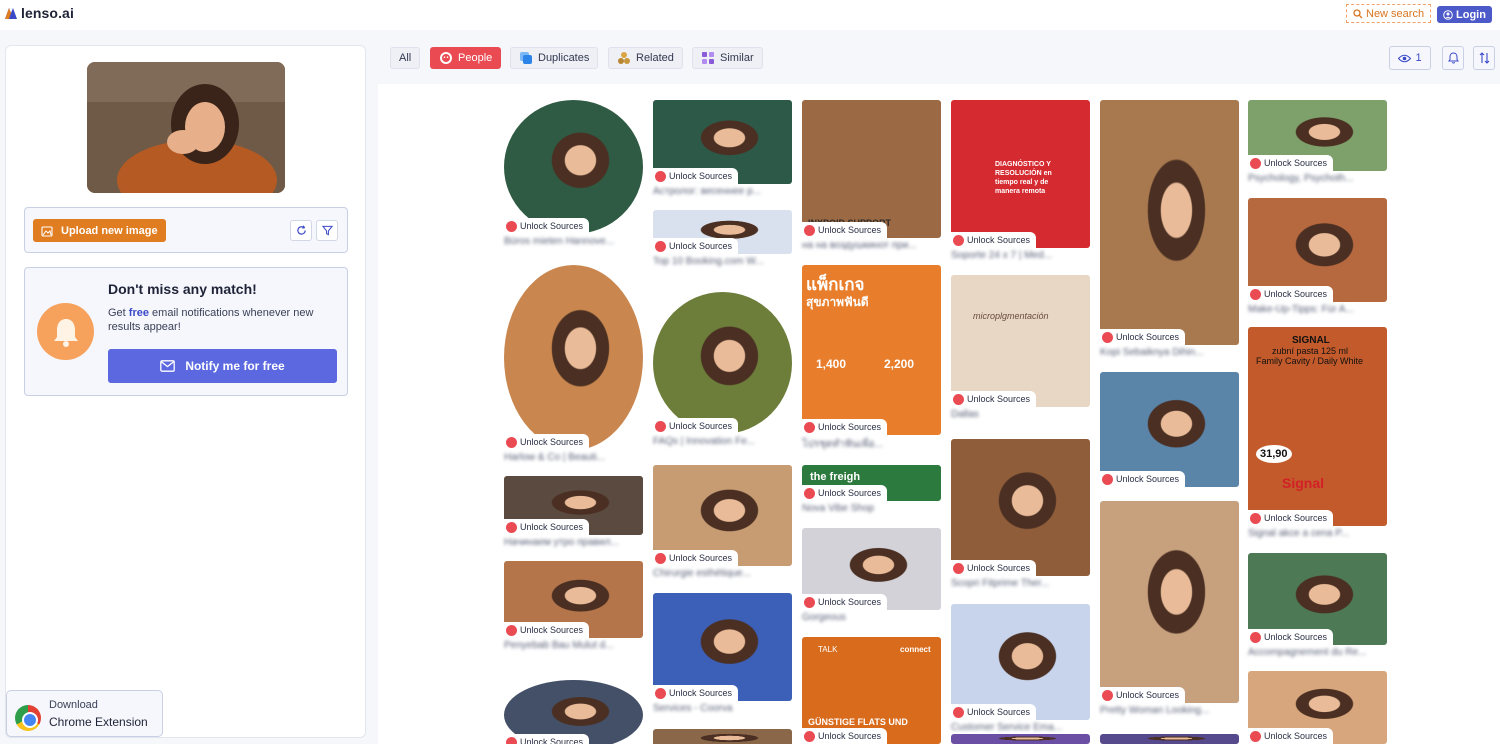 The width and height of the screenshot is (1500, 744). Describe the element at coordinates (99, 230) in the screenshot. I see `upload-new-image-button: Upload new image` at that location.